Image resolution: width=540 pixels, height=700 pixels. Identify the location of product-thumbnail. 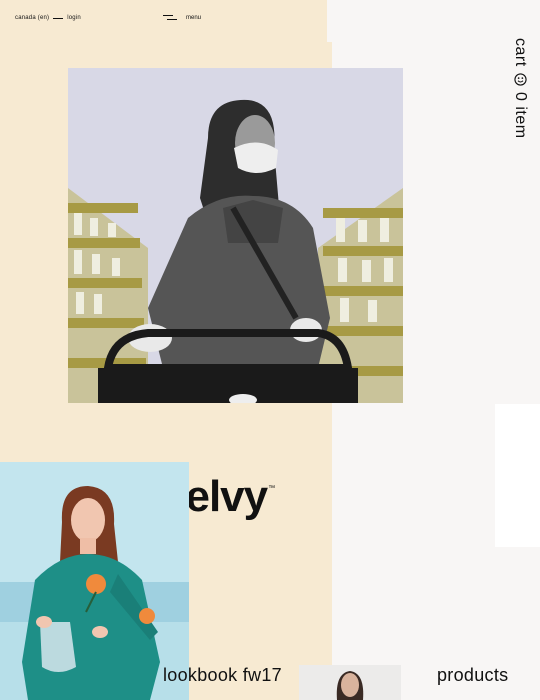
(350, 682).